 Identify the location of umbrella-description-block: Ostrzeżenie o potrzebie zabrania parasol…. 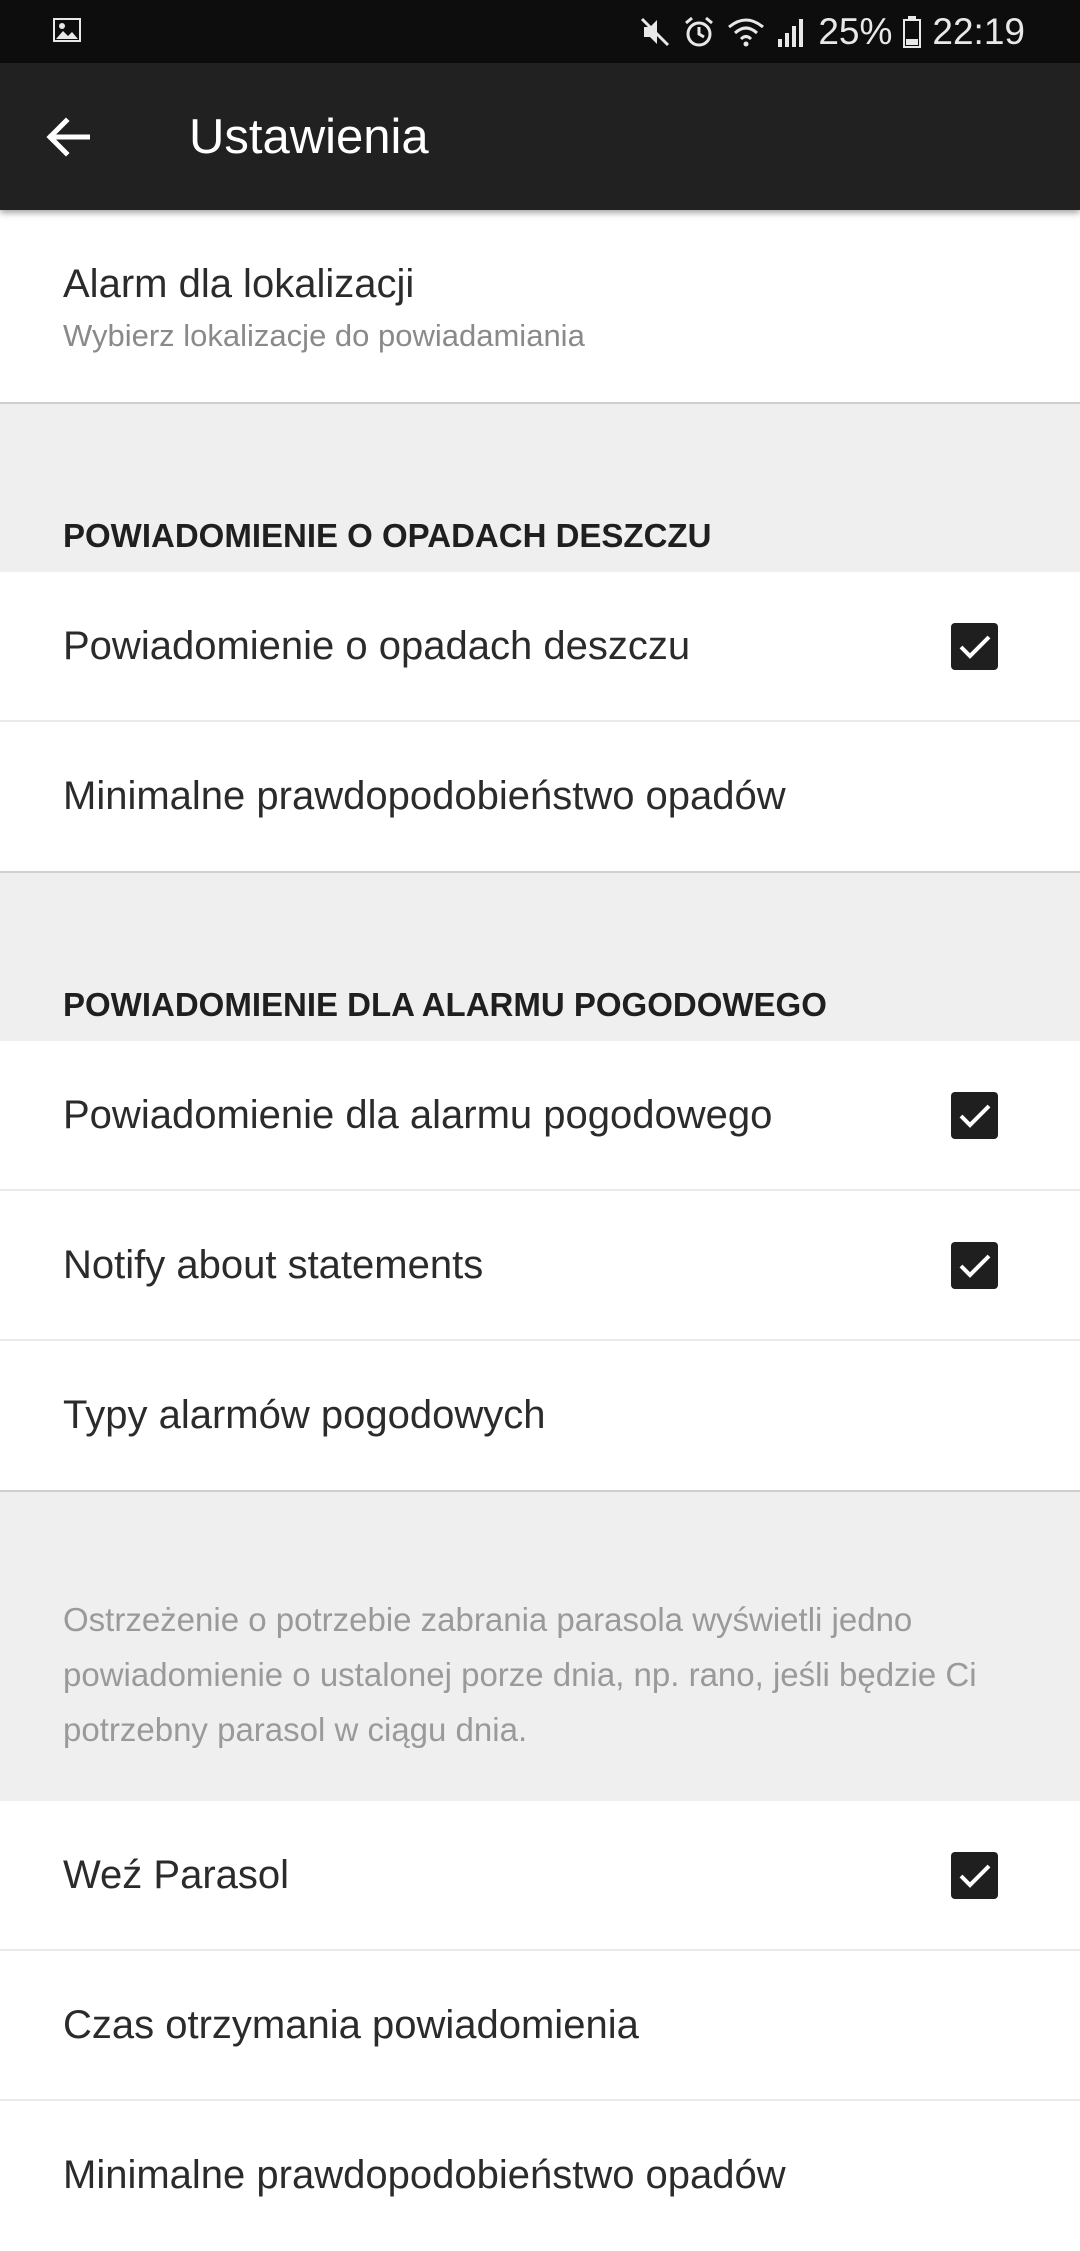
(540, 1646).